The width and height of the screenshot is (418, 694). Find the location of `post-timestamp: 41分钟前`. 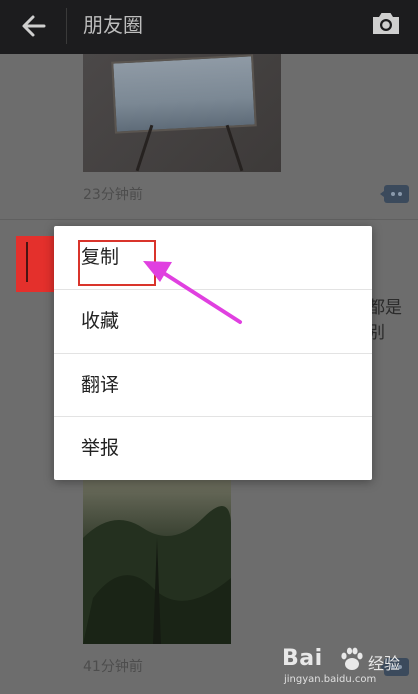

post-timestamp: 41分钟前 is located at coordinates (113, 667).